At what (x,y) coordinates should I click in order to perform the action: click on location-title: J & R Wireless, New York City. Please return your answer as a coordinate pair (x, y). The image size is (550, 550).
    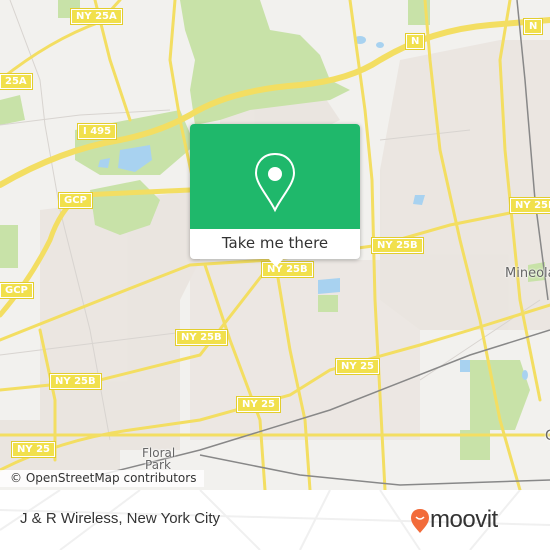
    Looking at the image, I should click on (120, 518).